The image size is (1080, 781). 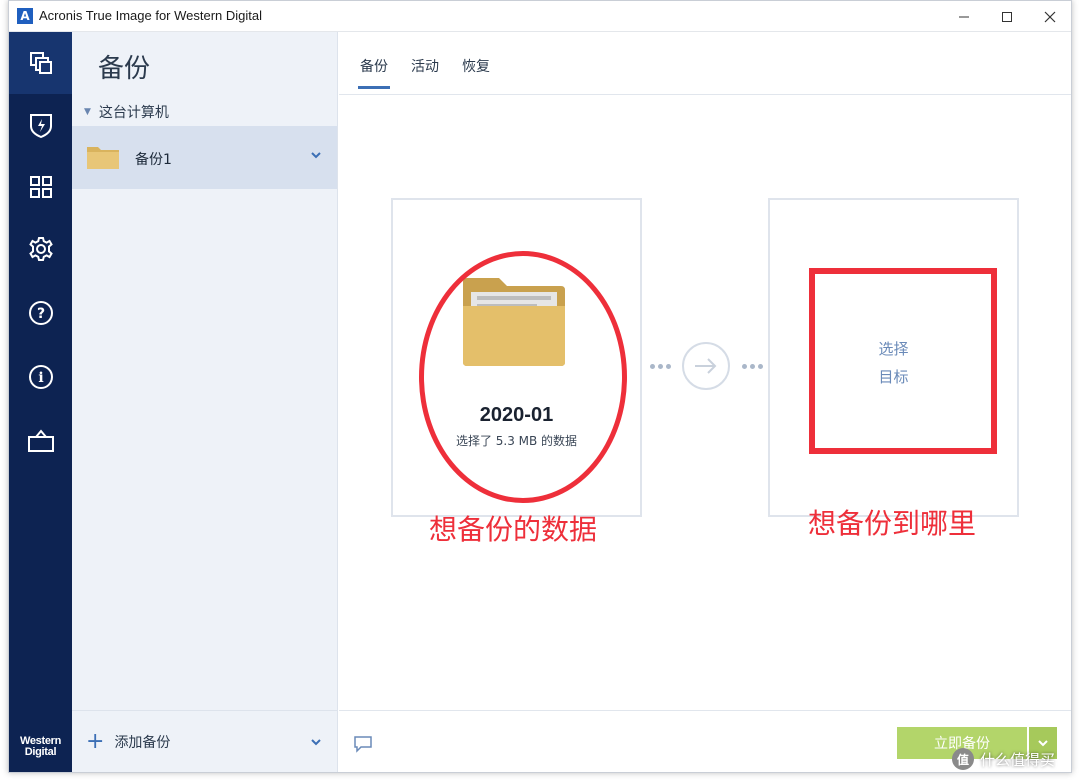 I want to click on maximize-icon, so click(x=1007, y=16).